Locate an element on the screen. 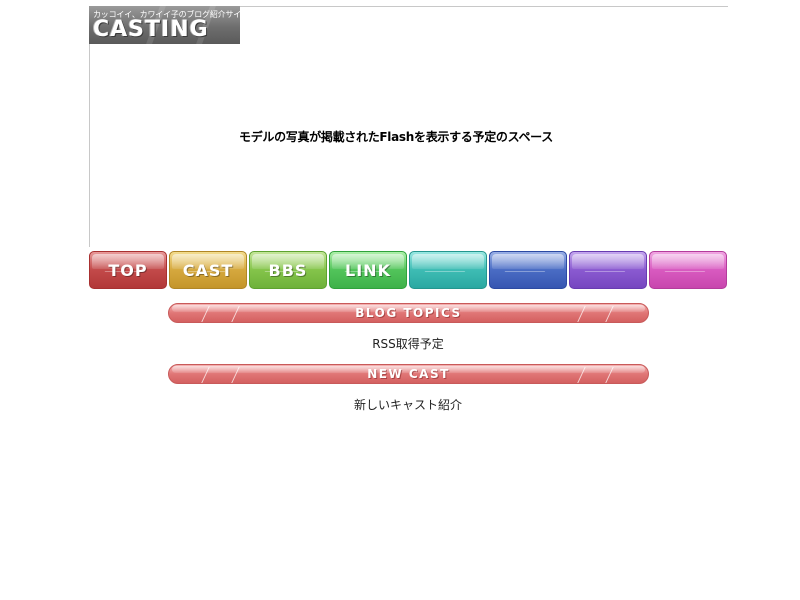 The width and height of the screenshot is (800, 600). blog-topics-content: RSS取得予定 is located at coordinates (408, 344).